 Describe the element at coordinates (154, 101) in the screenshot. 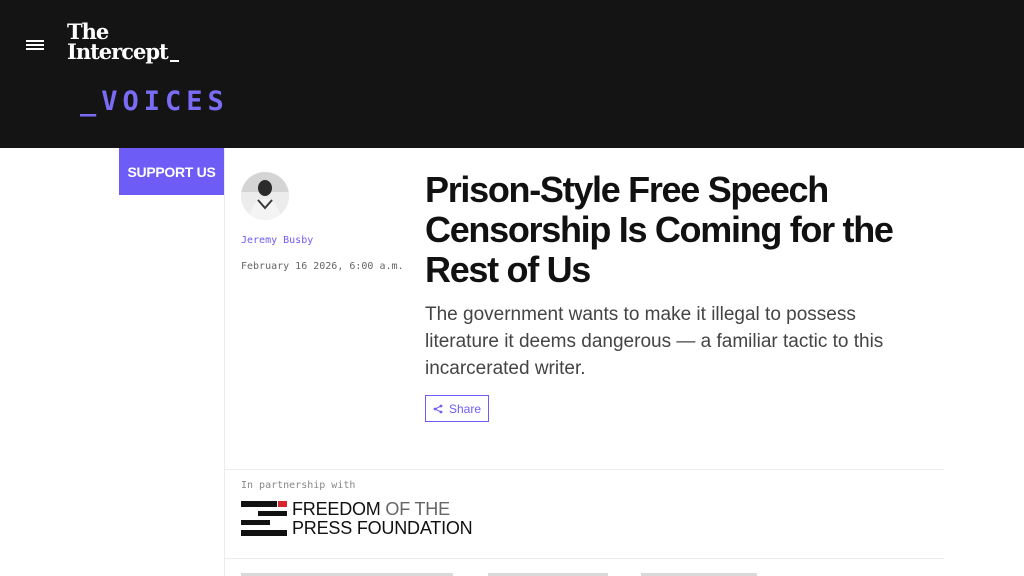

I see `section-title: _VOICES` at that location.